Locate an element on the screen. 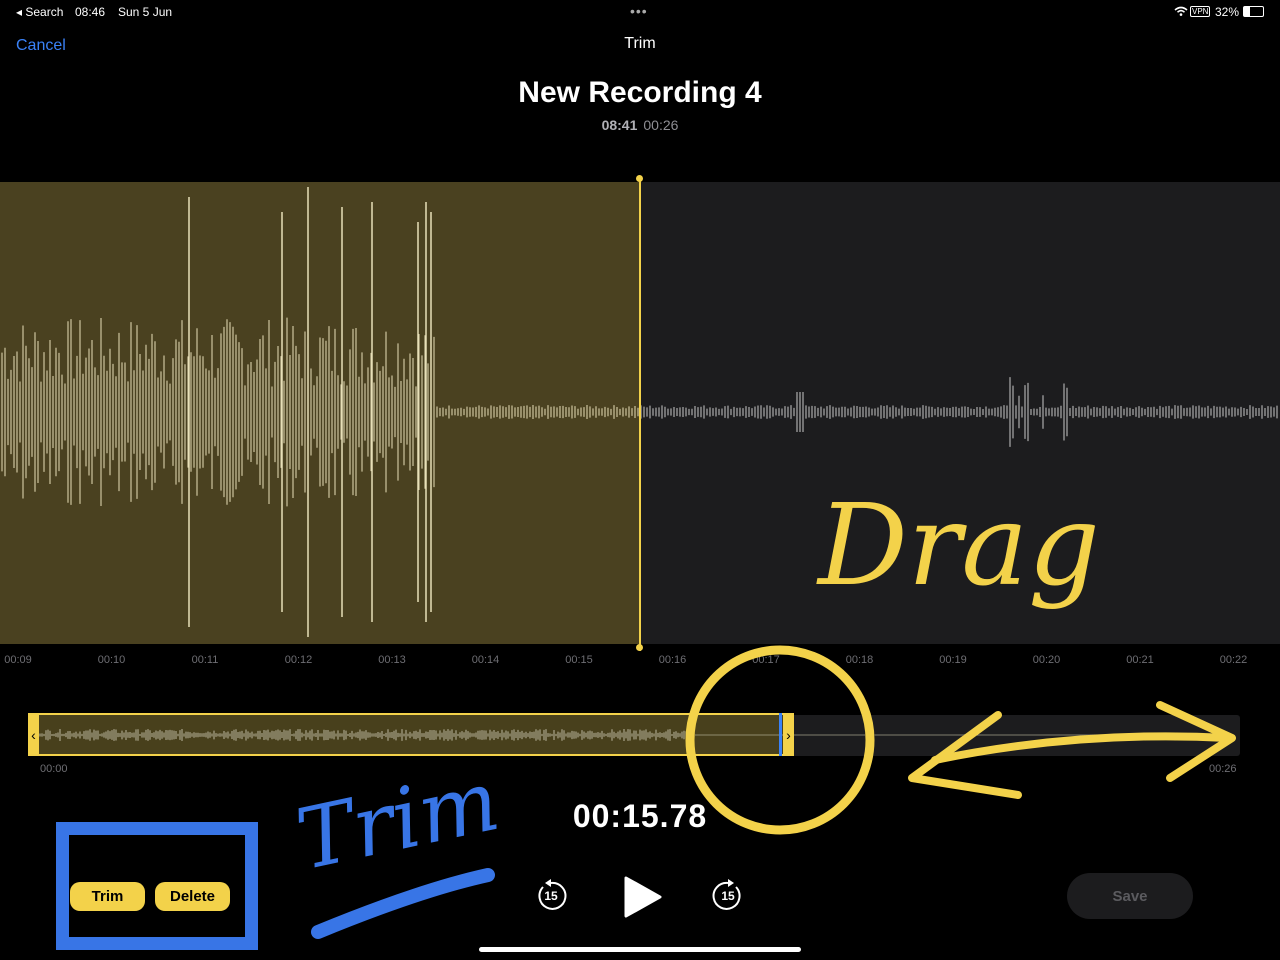 The width and height of the screenshot is (1280, 960). annotation-drag-text: Drag is located at coordinates (959, 546).